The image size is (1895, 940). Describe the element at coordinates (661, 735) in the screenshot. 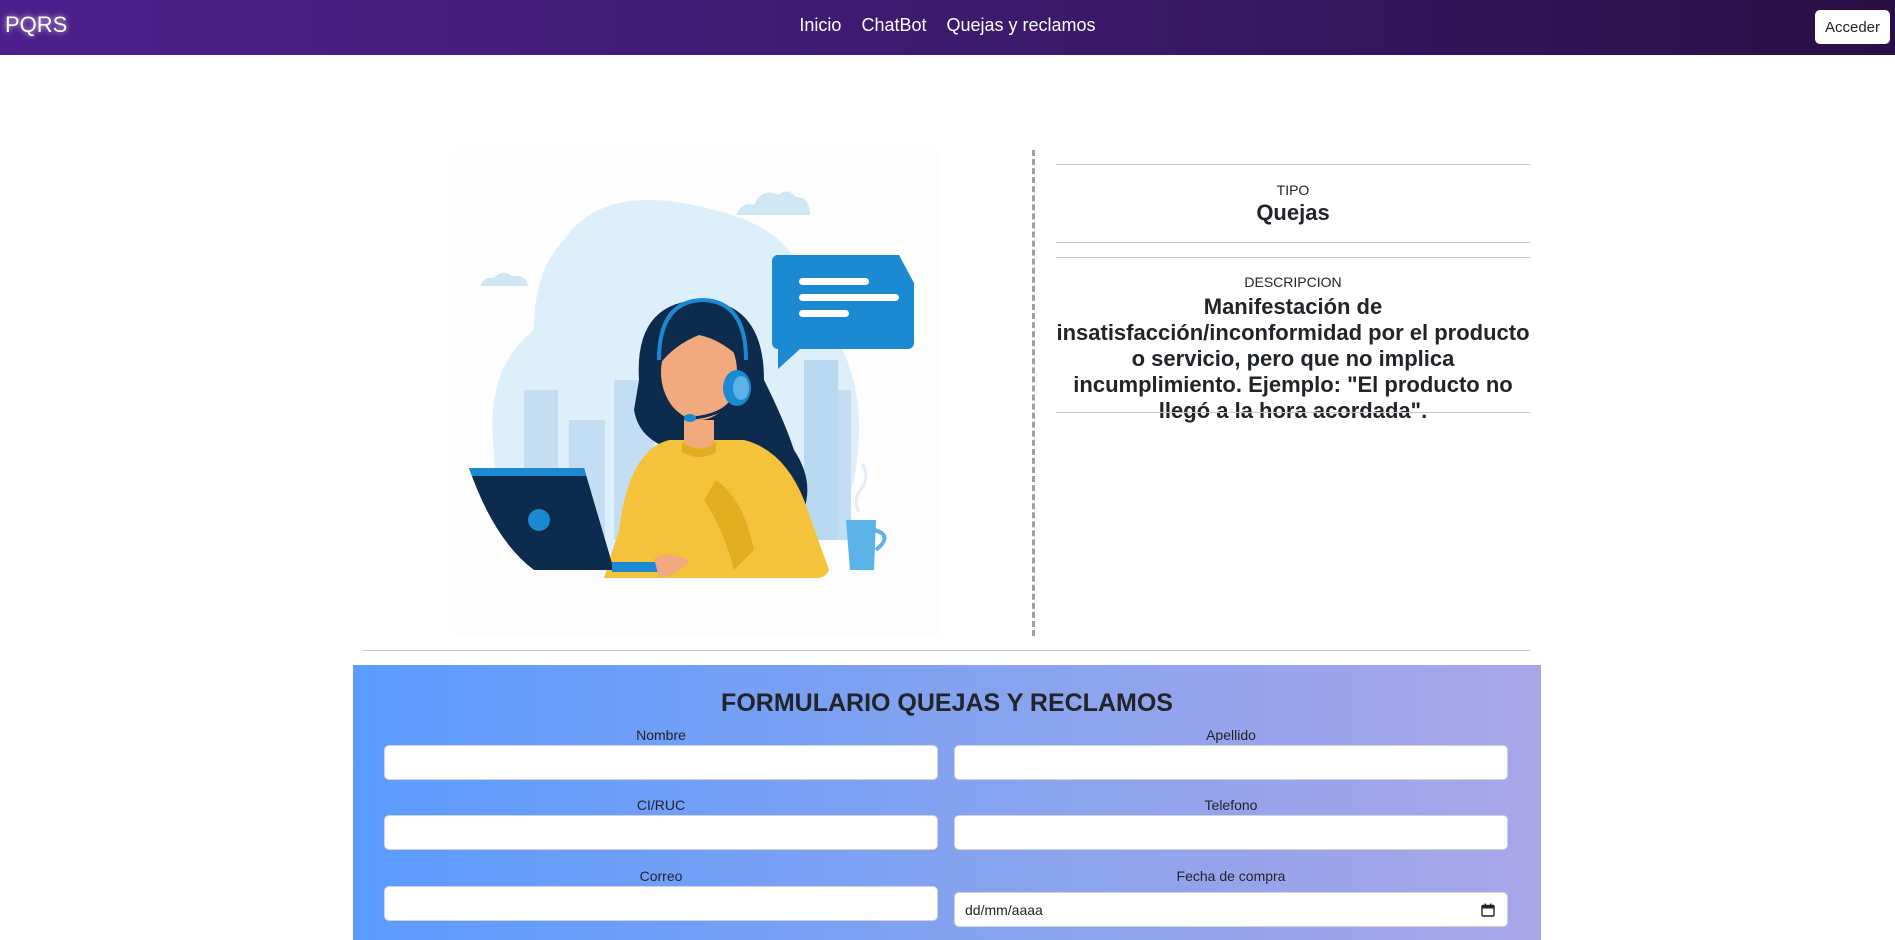

I see `nombre-label: Nombre` at that location.